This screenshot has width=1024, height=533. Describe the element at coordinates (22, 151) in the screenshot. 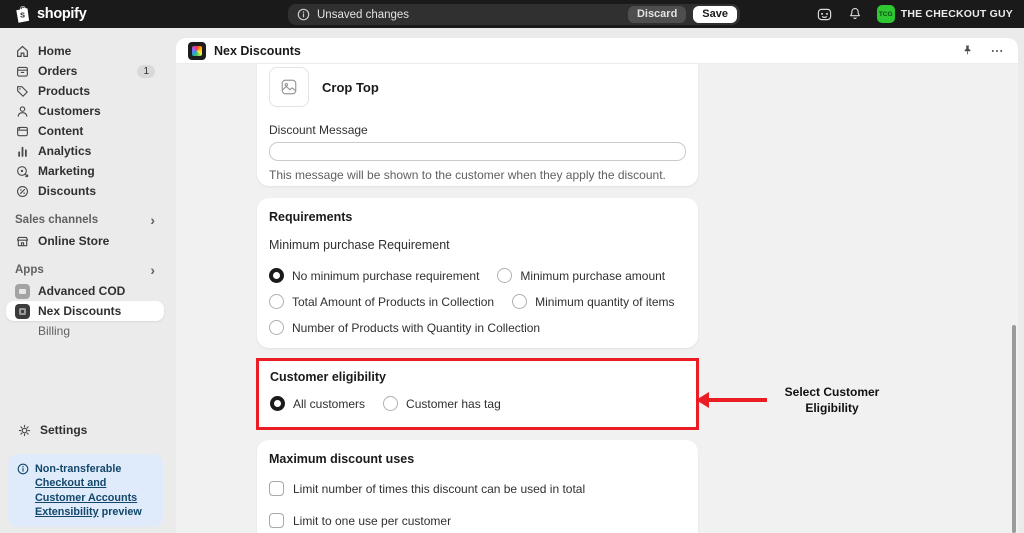

I see `analytics-icon` at that location.